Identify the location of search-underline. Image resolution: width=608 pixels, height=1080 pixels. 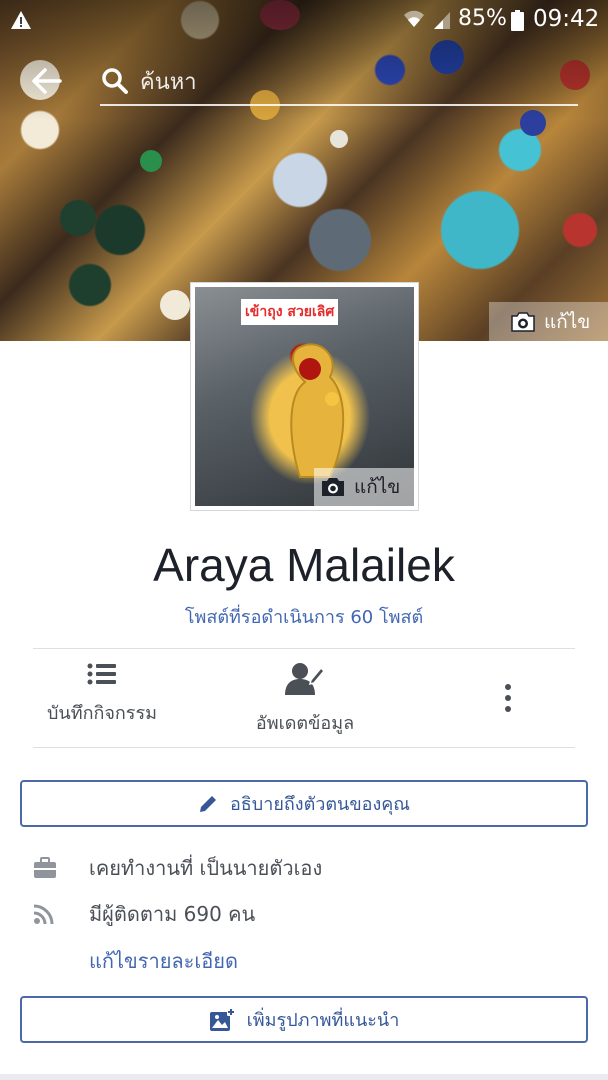
(339, 105).